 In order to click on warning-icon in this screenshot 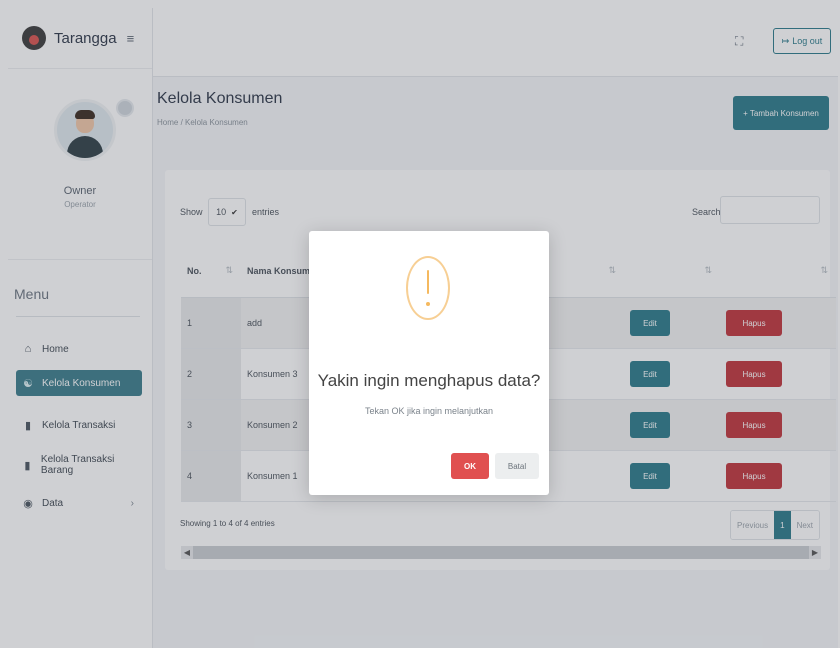, I will do `click(428, 288)`.